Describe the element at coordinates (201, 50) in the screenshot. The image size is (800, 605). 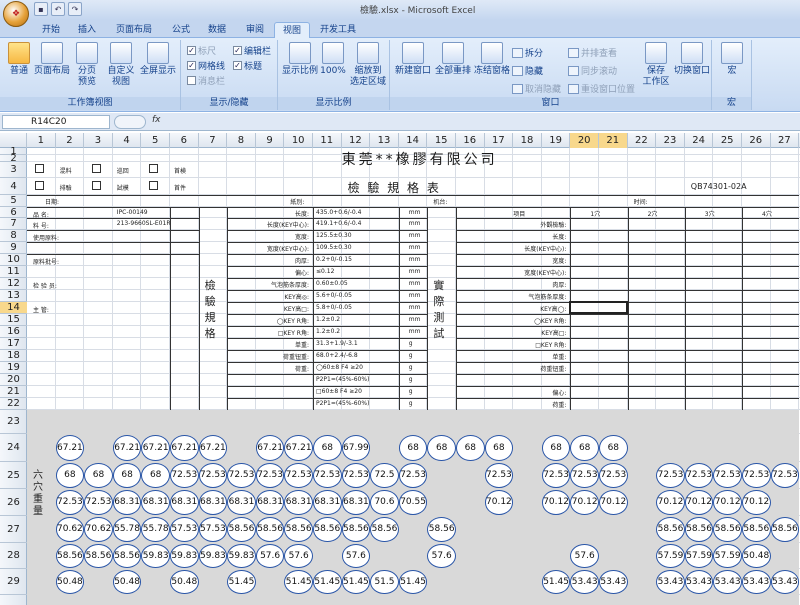
I see `ruler-checkbox: ✓ 标尺` at that location.